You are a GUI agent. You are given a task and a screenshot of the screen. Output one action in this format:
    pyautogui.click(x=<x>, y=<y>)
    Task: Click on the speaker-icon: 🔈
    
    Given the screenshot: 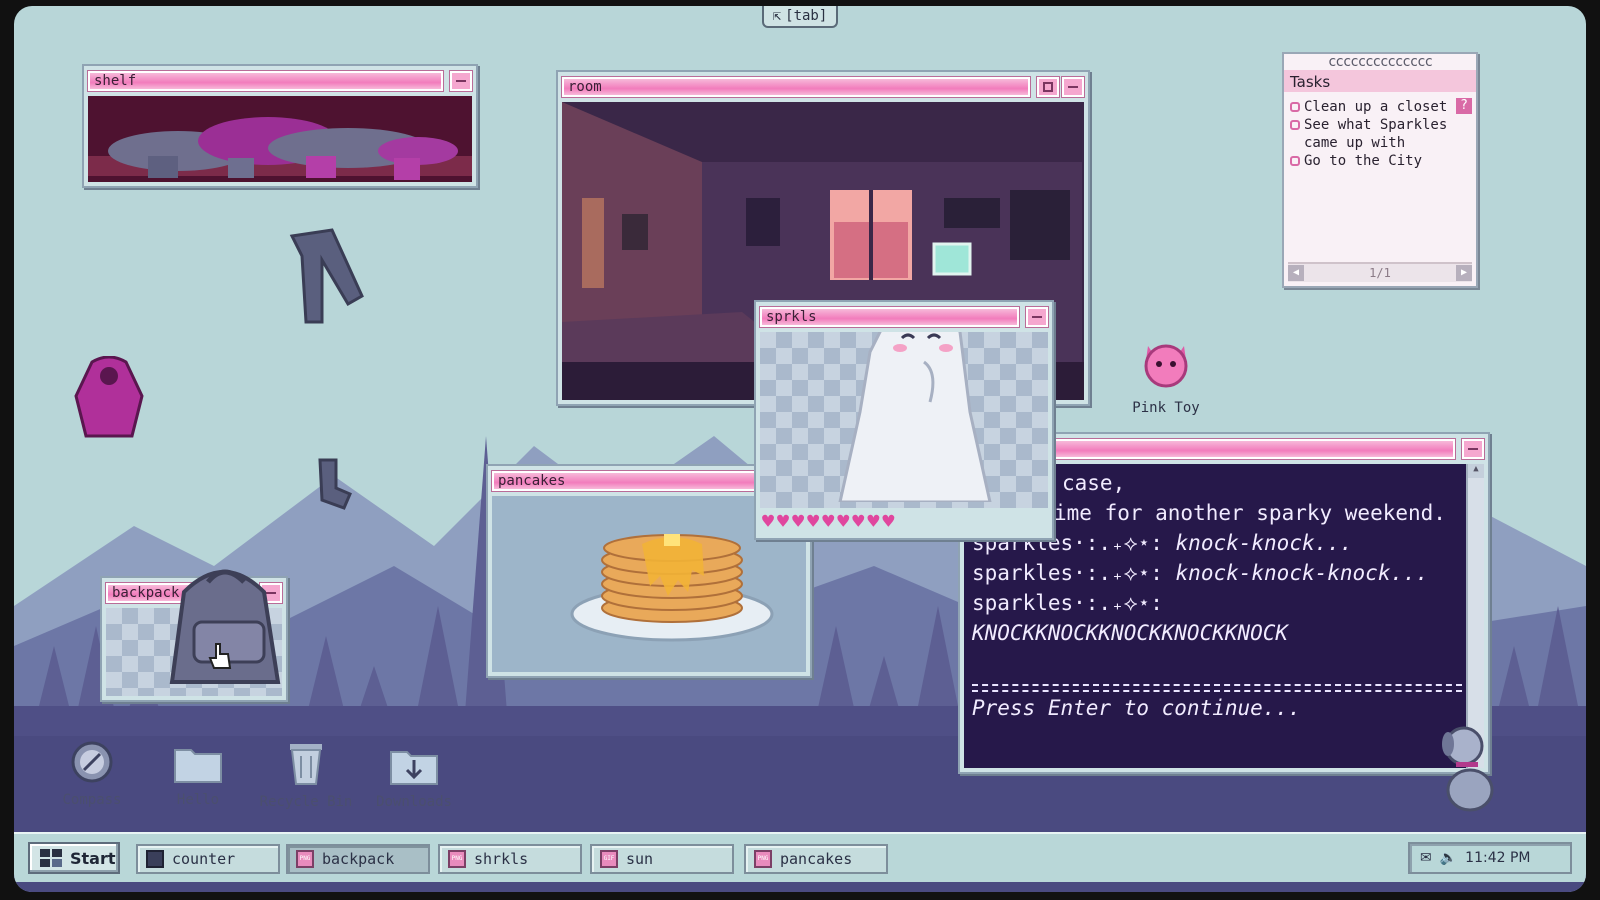 What is the action you would take?
    pyautogui.click(x=1448, y=858)
    